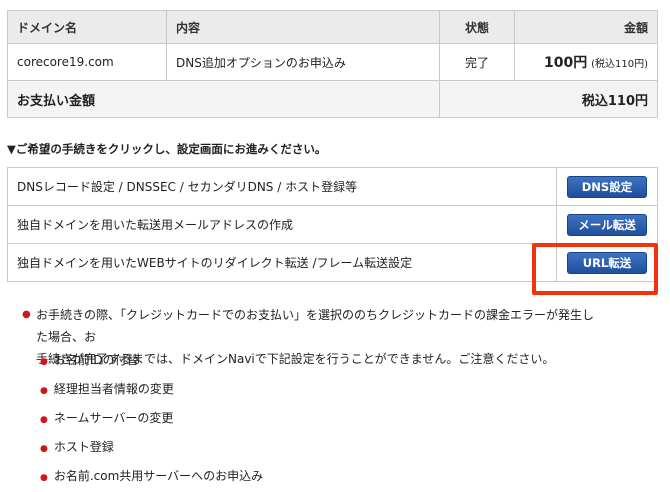  What do you see at coordinates (477, 62) in the screenshot?
I see `order-status: 完了` at bounding box center [477, 62].